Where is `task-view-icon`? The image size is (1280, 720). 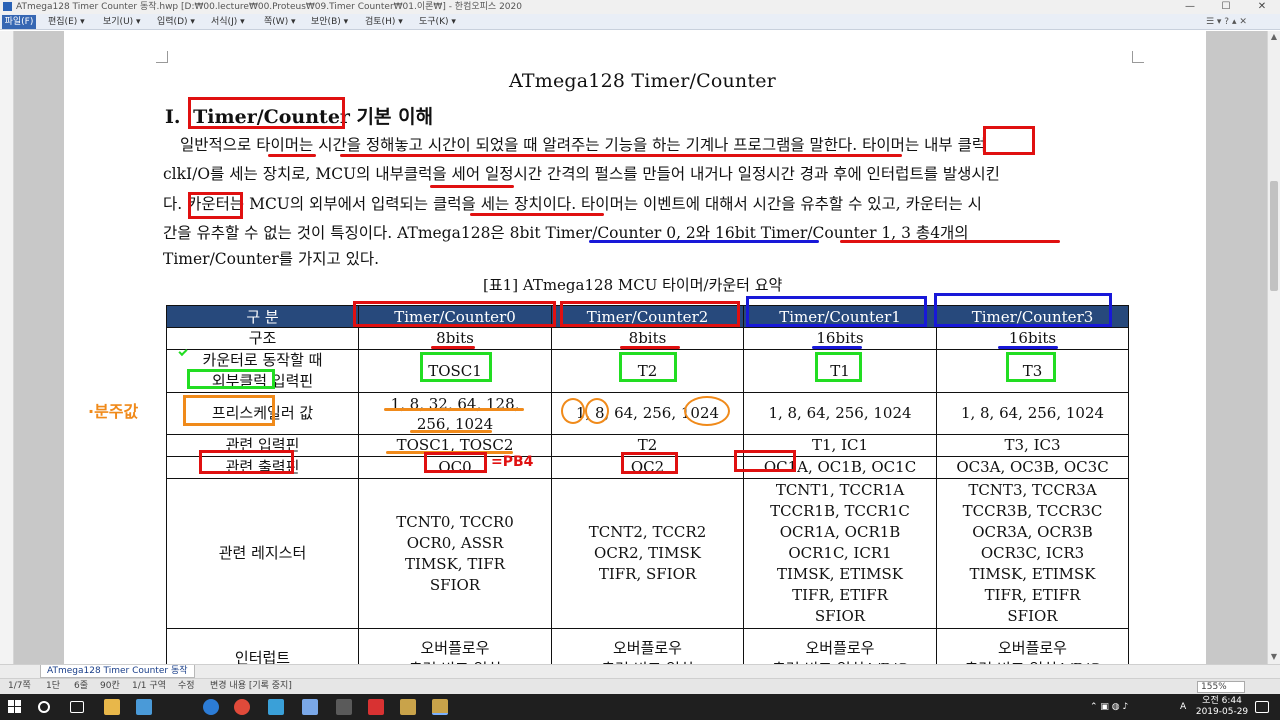
task-view-icon is located at coordinates (77, 707).